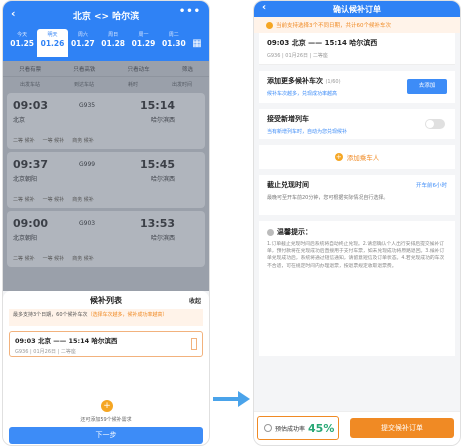 This screenshot has width=469, height=446. What do you see at coordinates (431, 185) in the screenshot?
I see `deadline-select: 开车前6小时` at bounding box center [431, 185].